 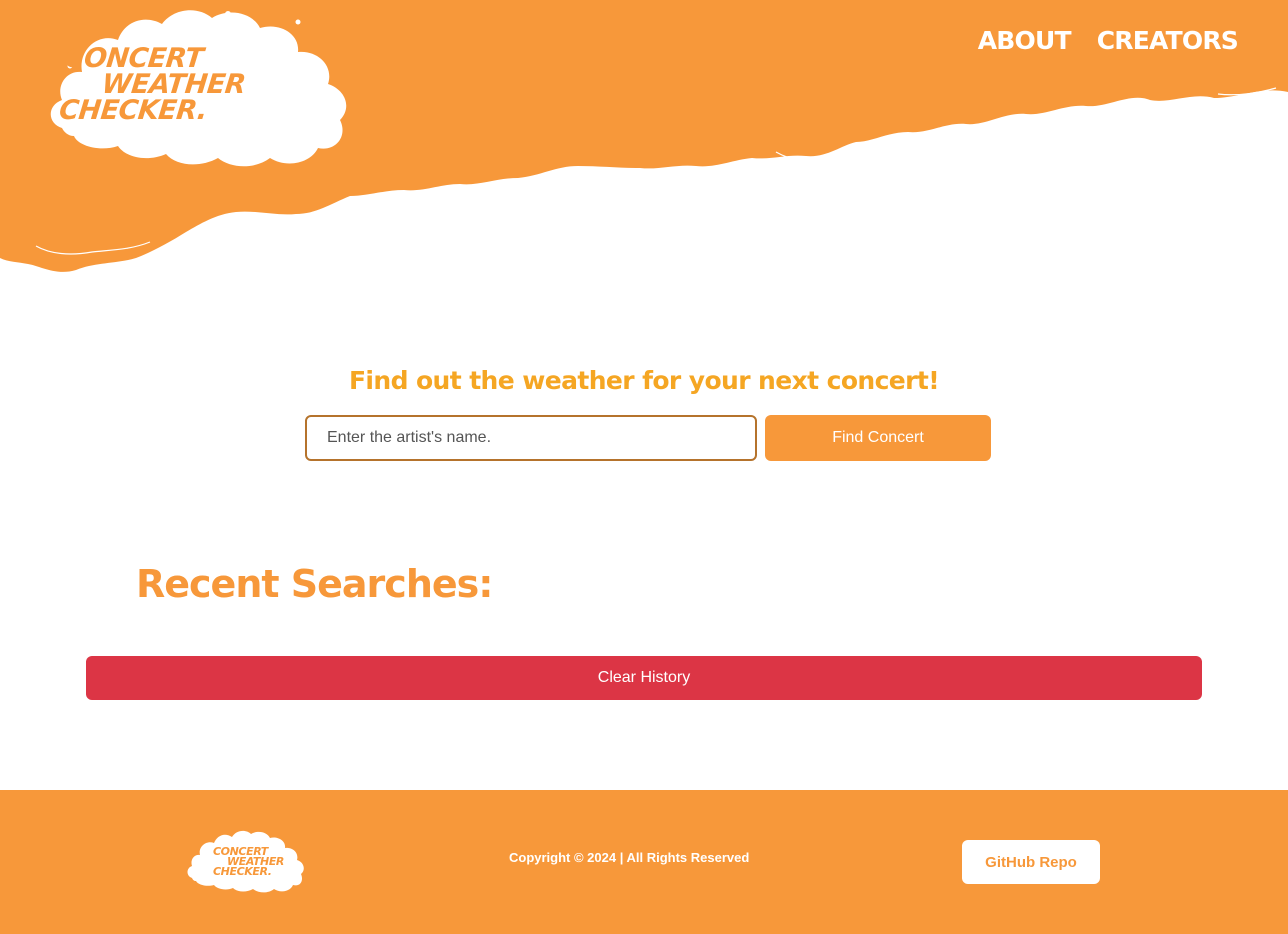 I want to click on footer-logo-wordmark: CONCERT WEATHER CHECKER., so click(x=248, y=862).